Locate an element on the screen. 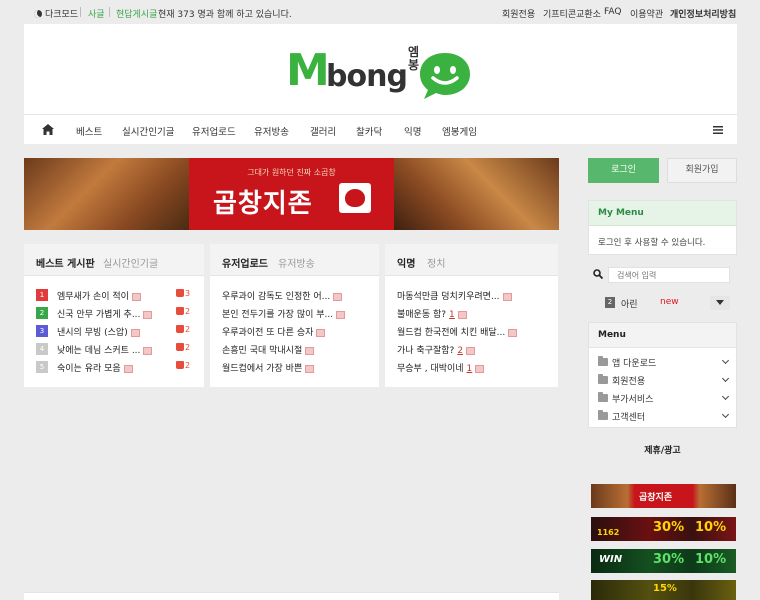  post-title: 월드컵에서 가장 바쁜 is located at coordinates (262, 369).